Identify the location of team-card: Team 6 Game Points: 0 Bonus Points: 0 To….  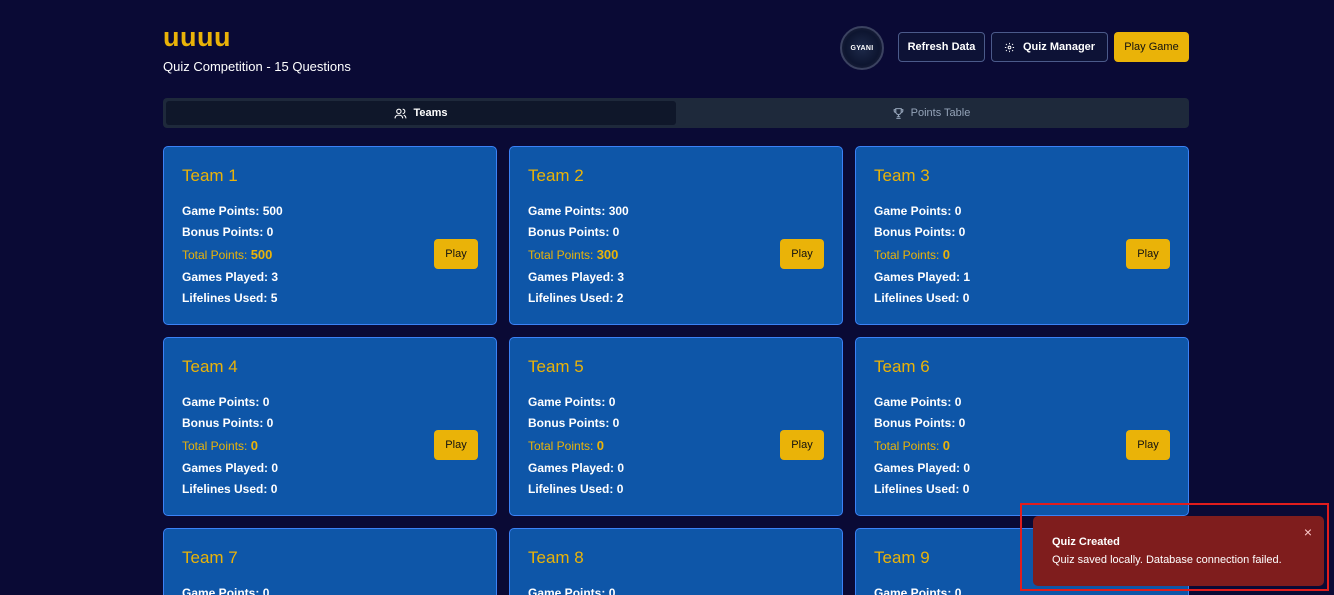
(1022, 426).